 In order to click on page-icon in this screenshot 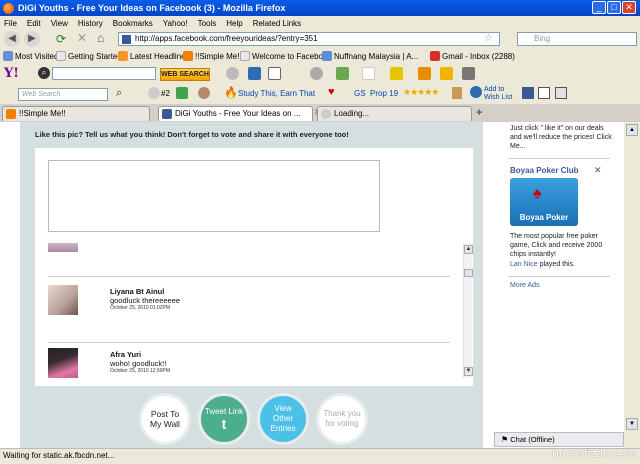, I will do `click(61, 56)`.